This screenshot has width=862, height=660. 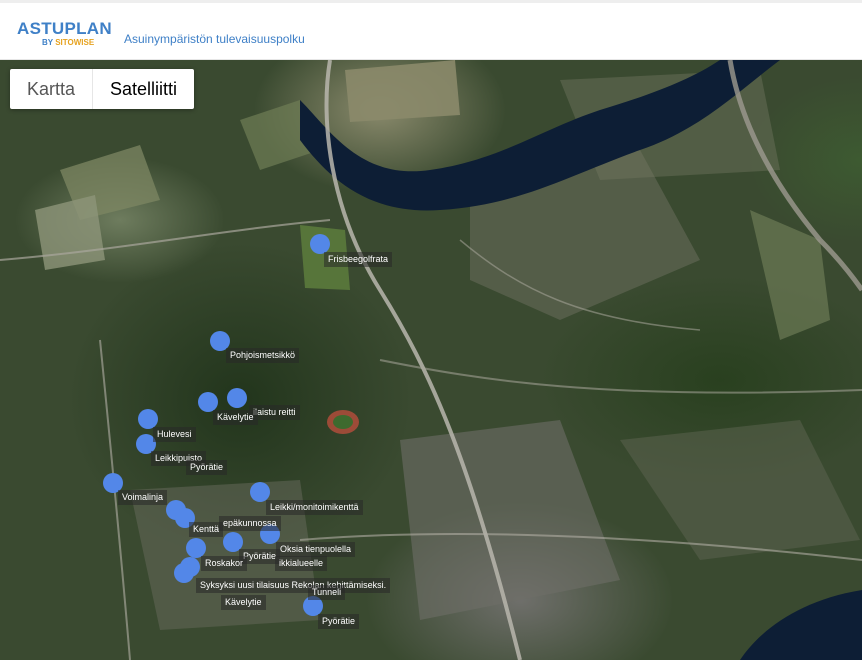 What do you see at coordinates (143, 497) in the screenshot?
I see `poi-label: Voimalinja` at bounding box center [143, 497].